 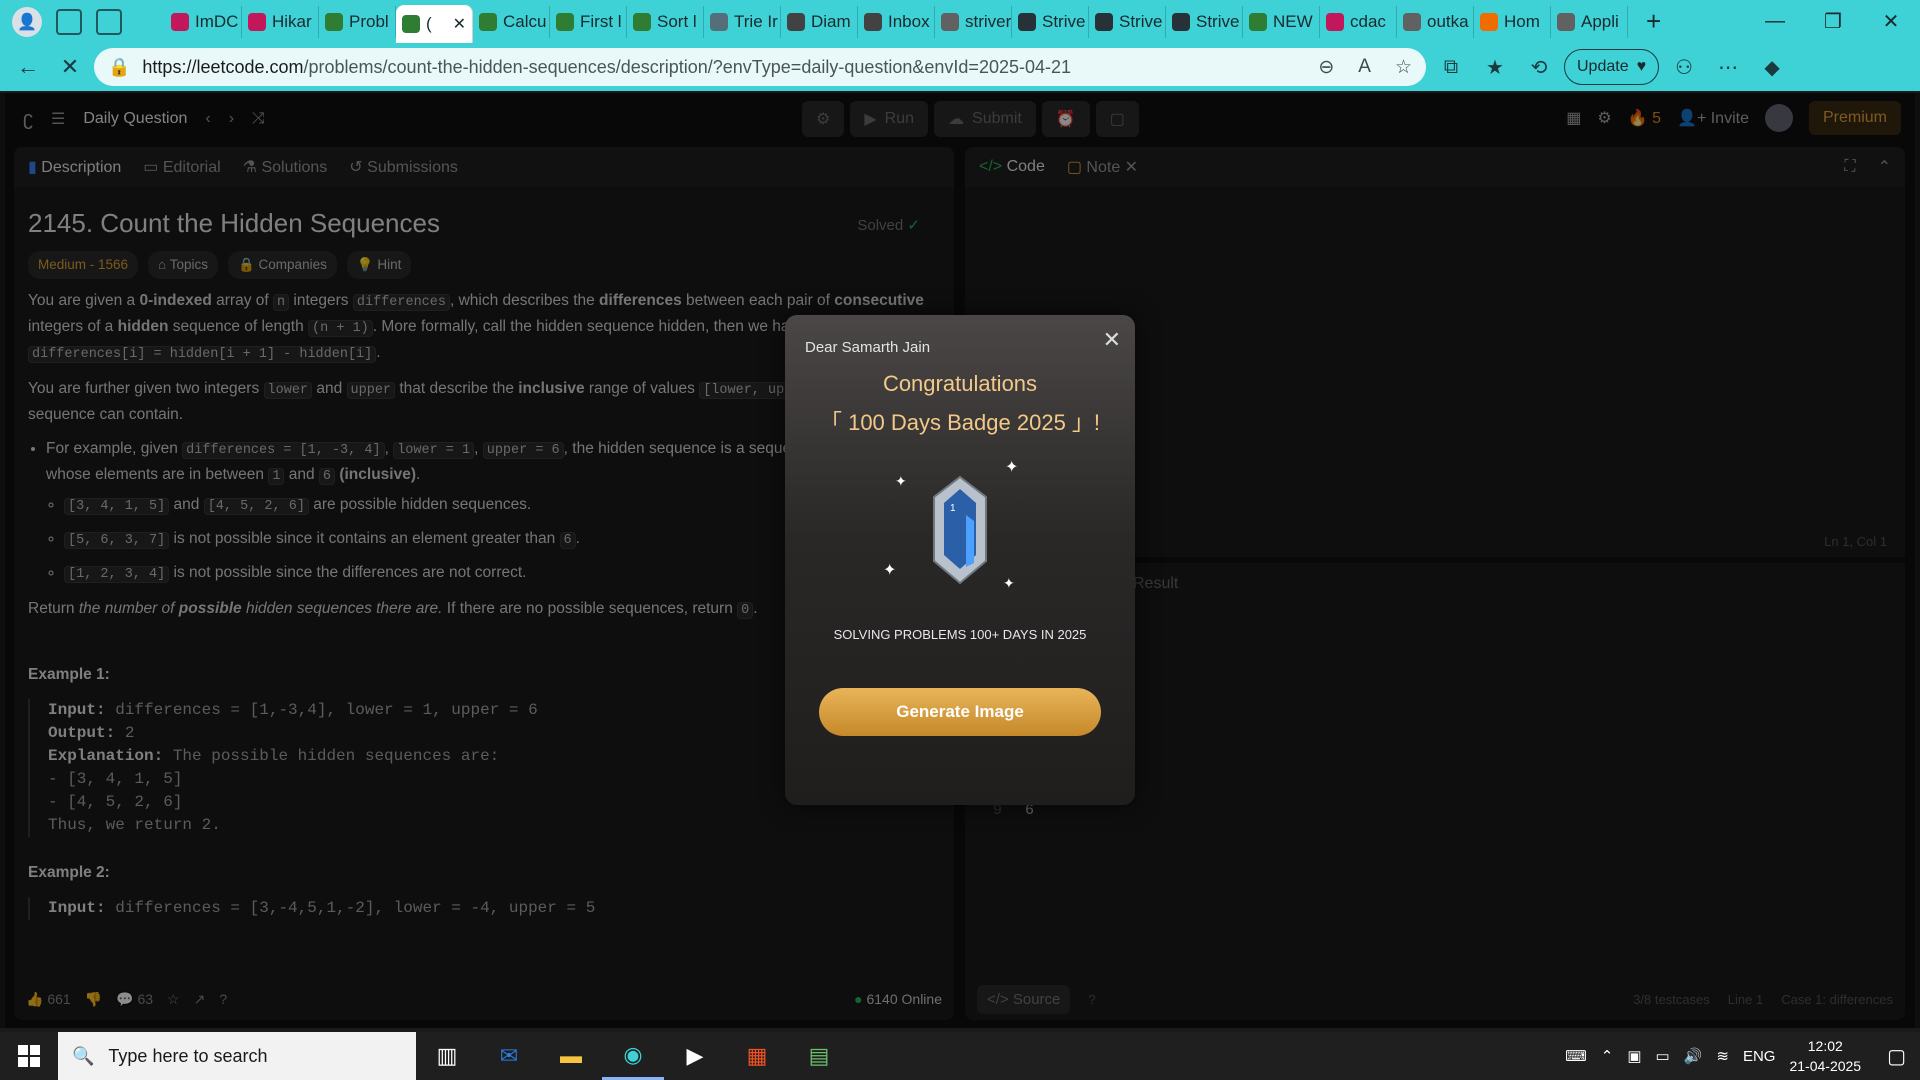 I want to click on browser-tab: Diam, so click(x=819, y=21).